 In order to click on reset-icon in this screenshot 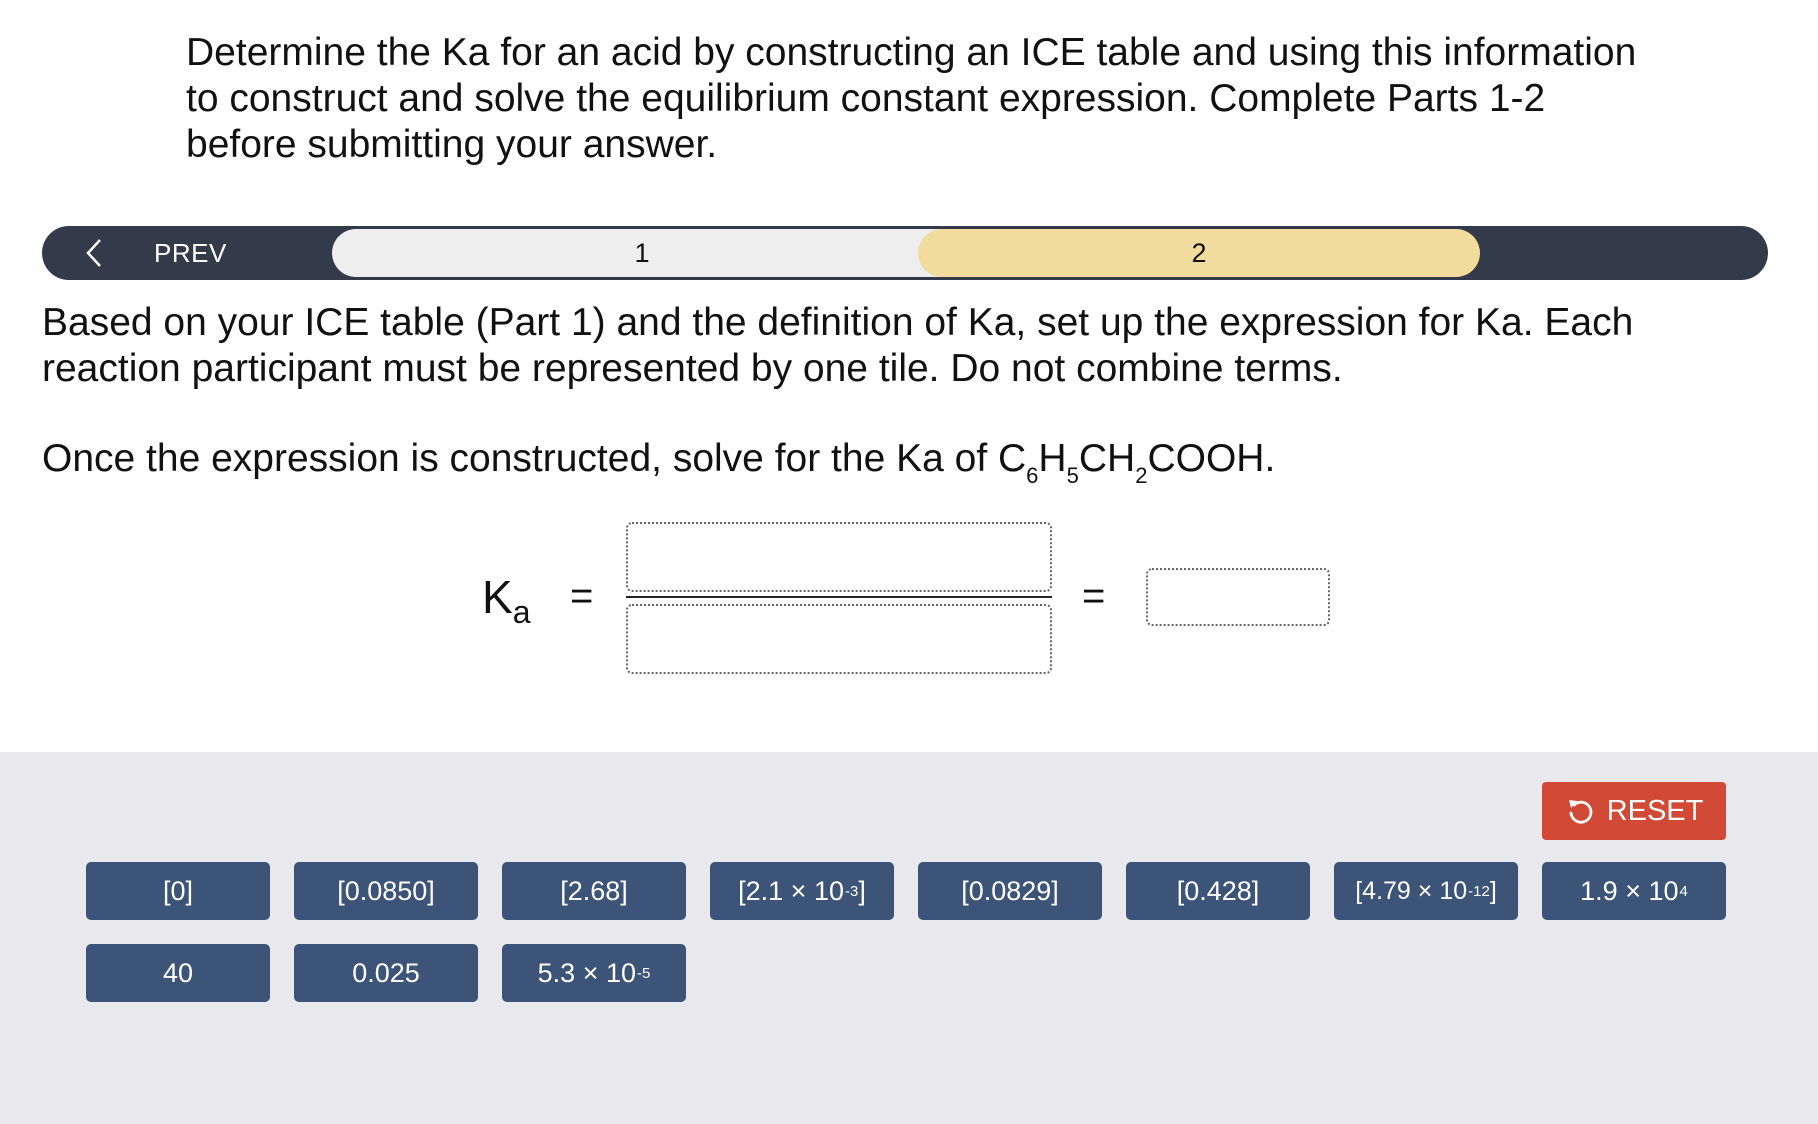, I will do `click(1580, 811)`.